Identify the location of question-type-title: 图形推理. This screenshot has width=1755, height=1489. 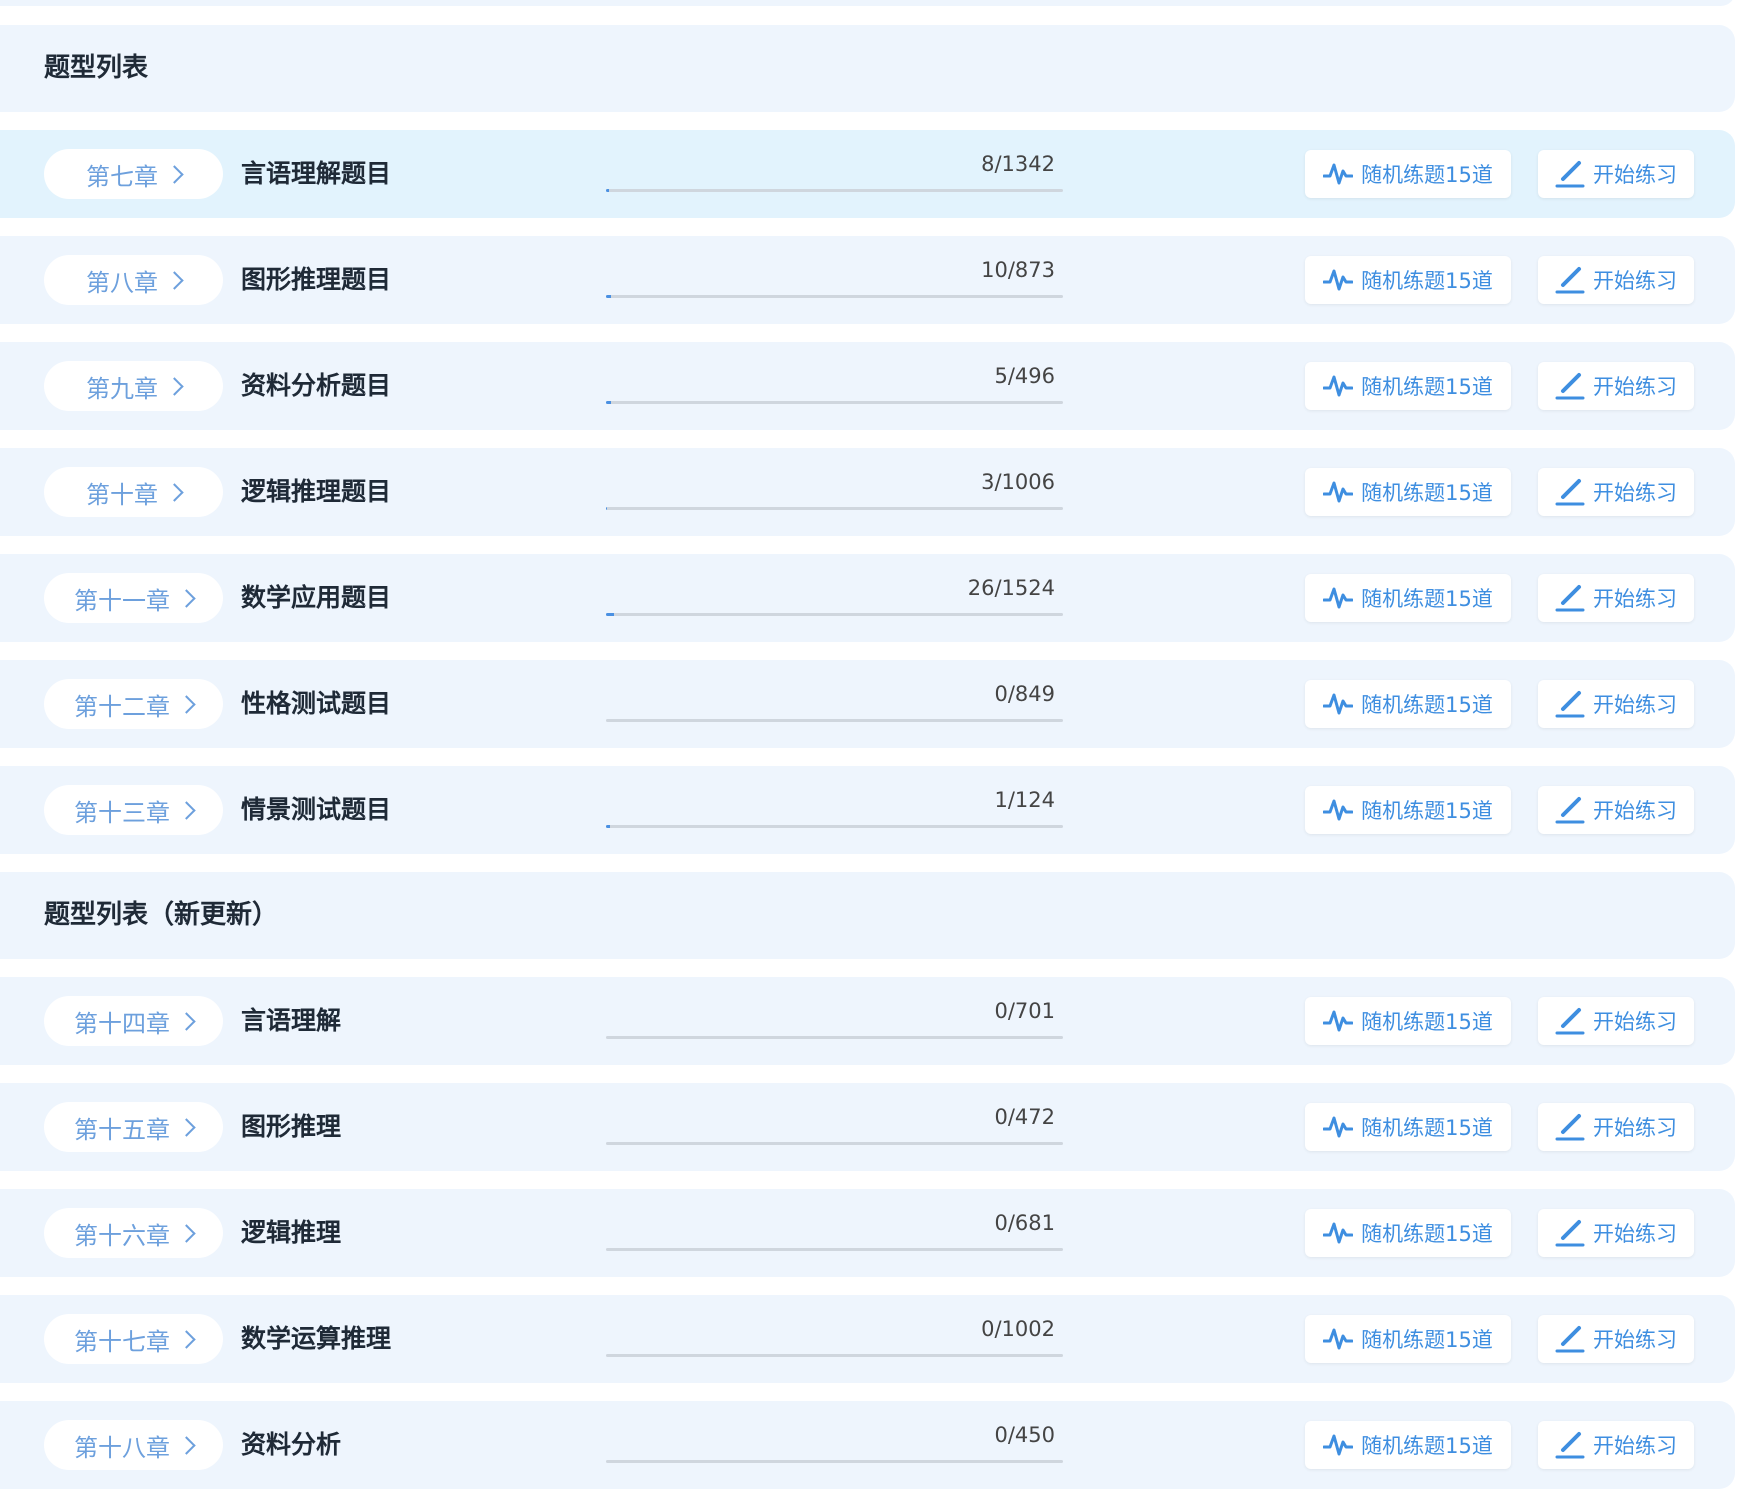
(291, 1126).